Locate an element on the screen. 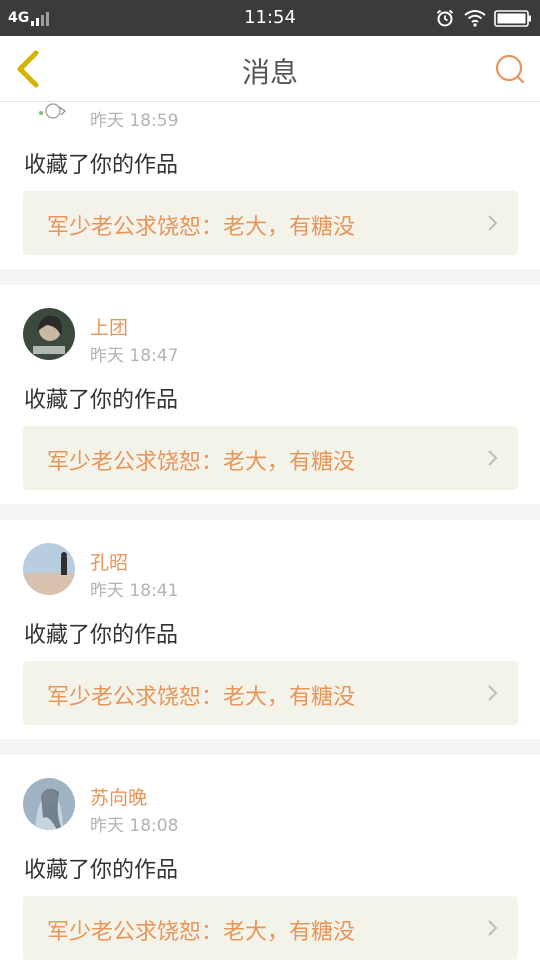 Image resolution: width=540 pixels, height=960 pixels. timestamp: 昨天 18:41 is located at coordinates (134, 591).